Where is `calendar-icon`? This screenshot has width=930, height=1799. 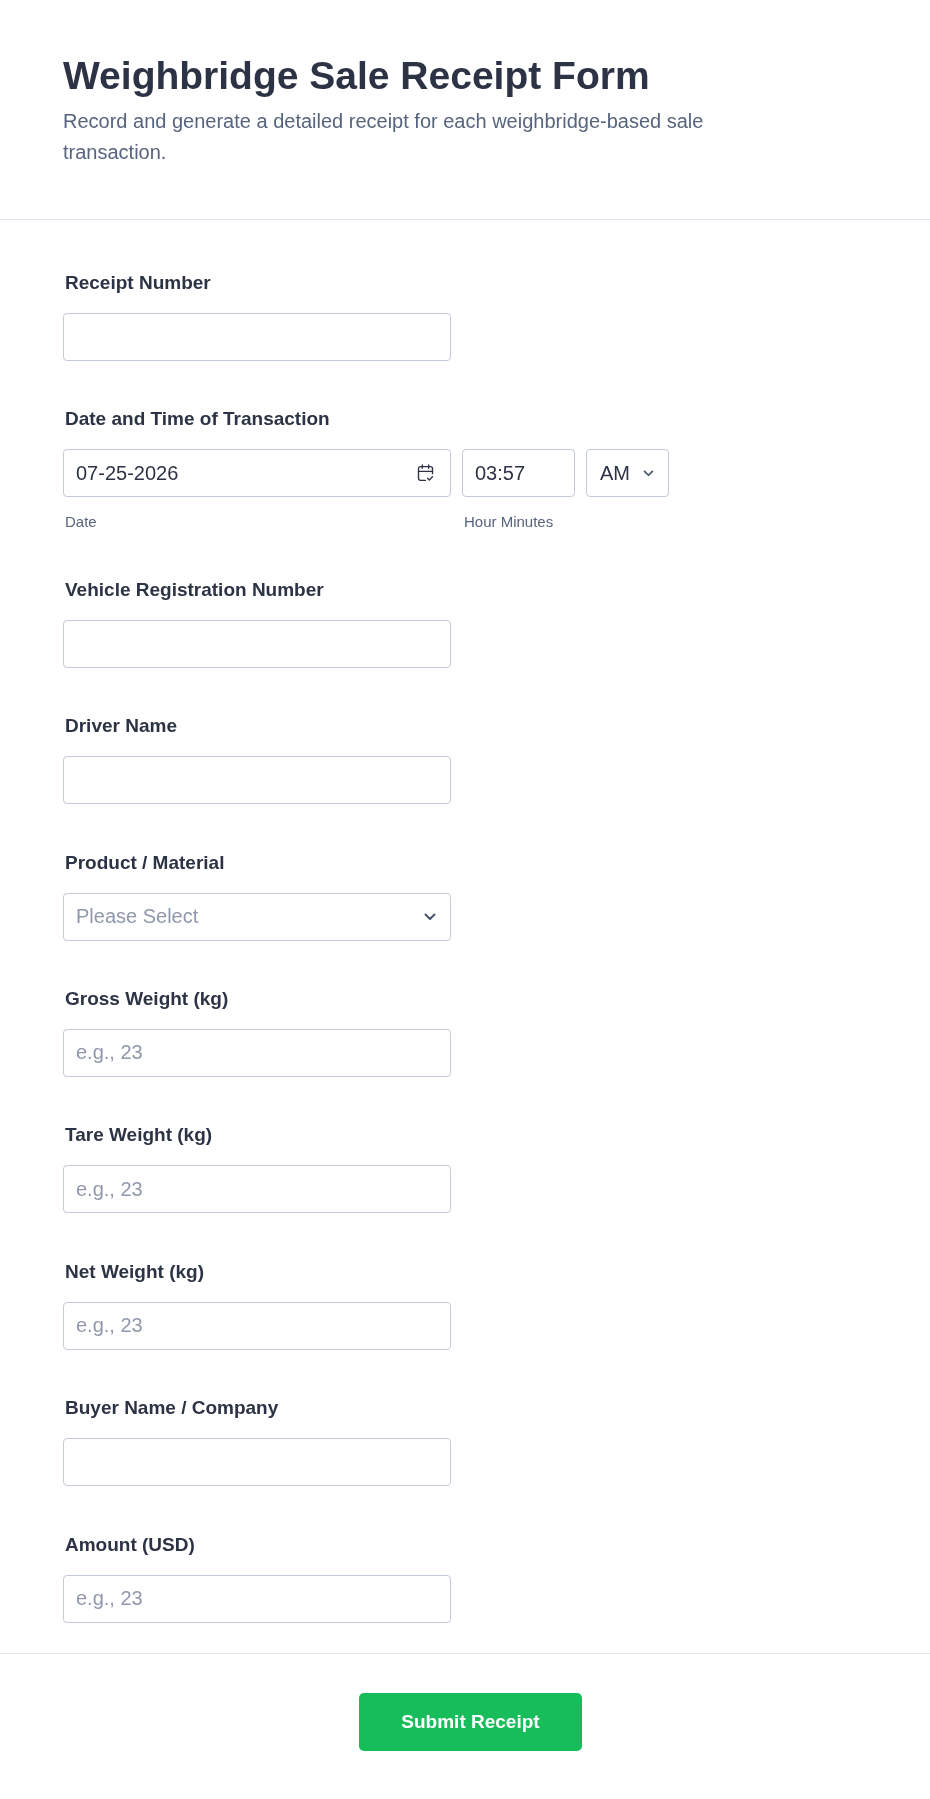
calendar-icon is located at coordinates (425, 473).